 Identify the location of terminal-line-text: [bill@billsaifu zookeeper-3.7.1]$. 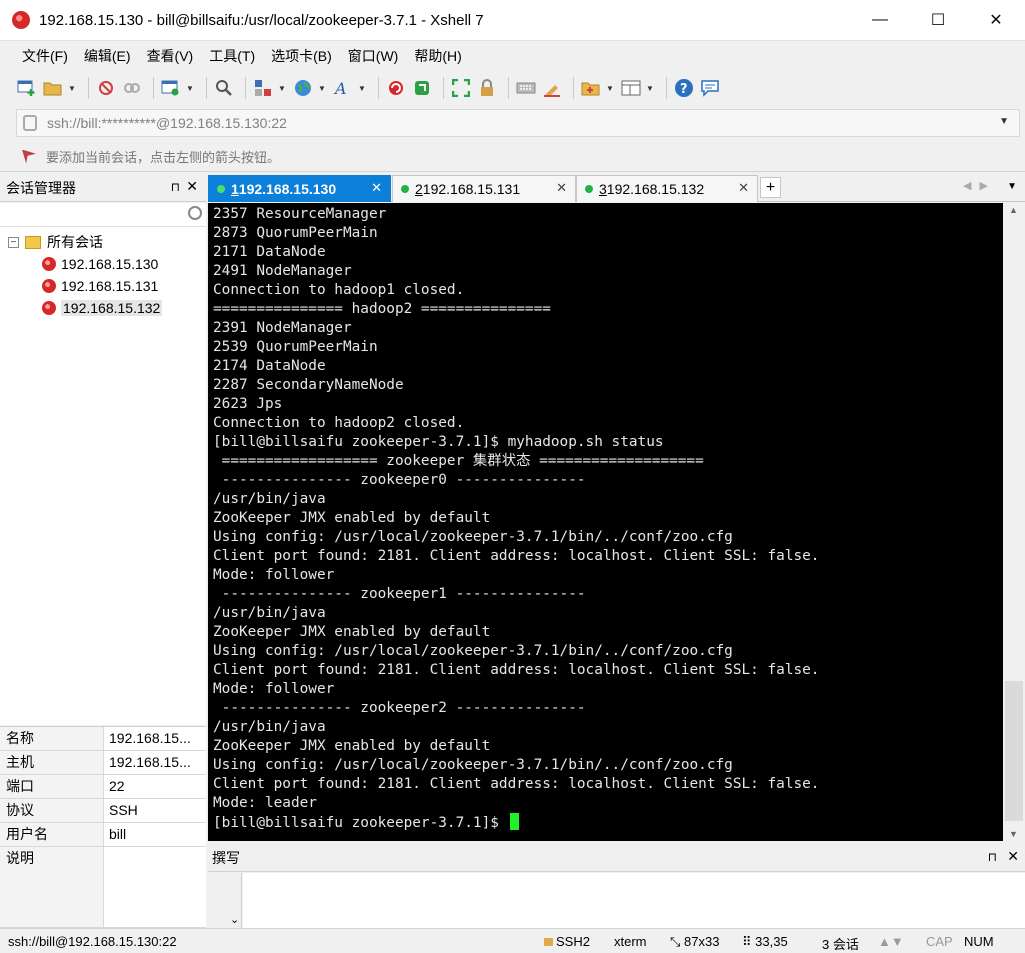
(360, 823).